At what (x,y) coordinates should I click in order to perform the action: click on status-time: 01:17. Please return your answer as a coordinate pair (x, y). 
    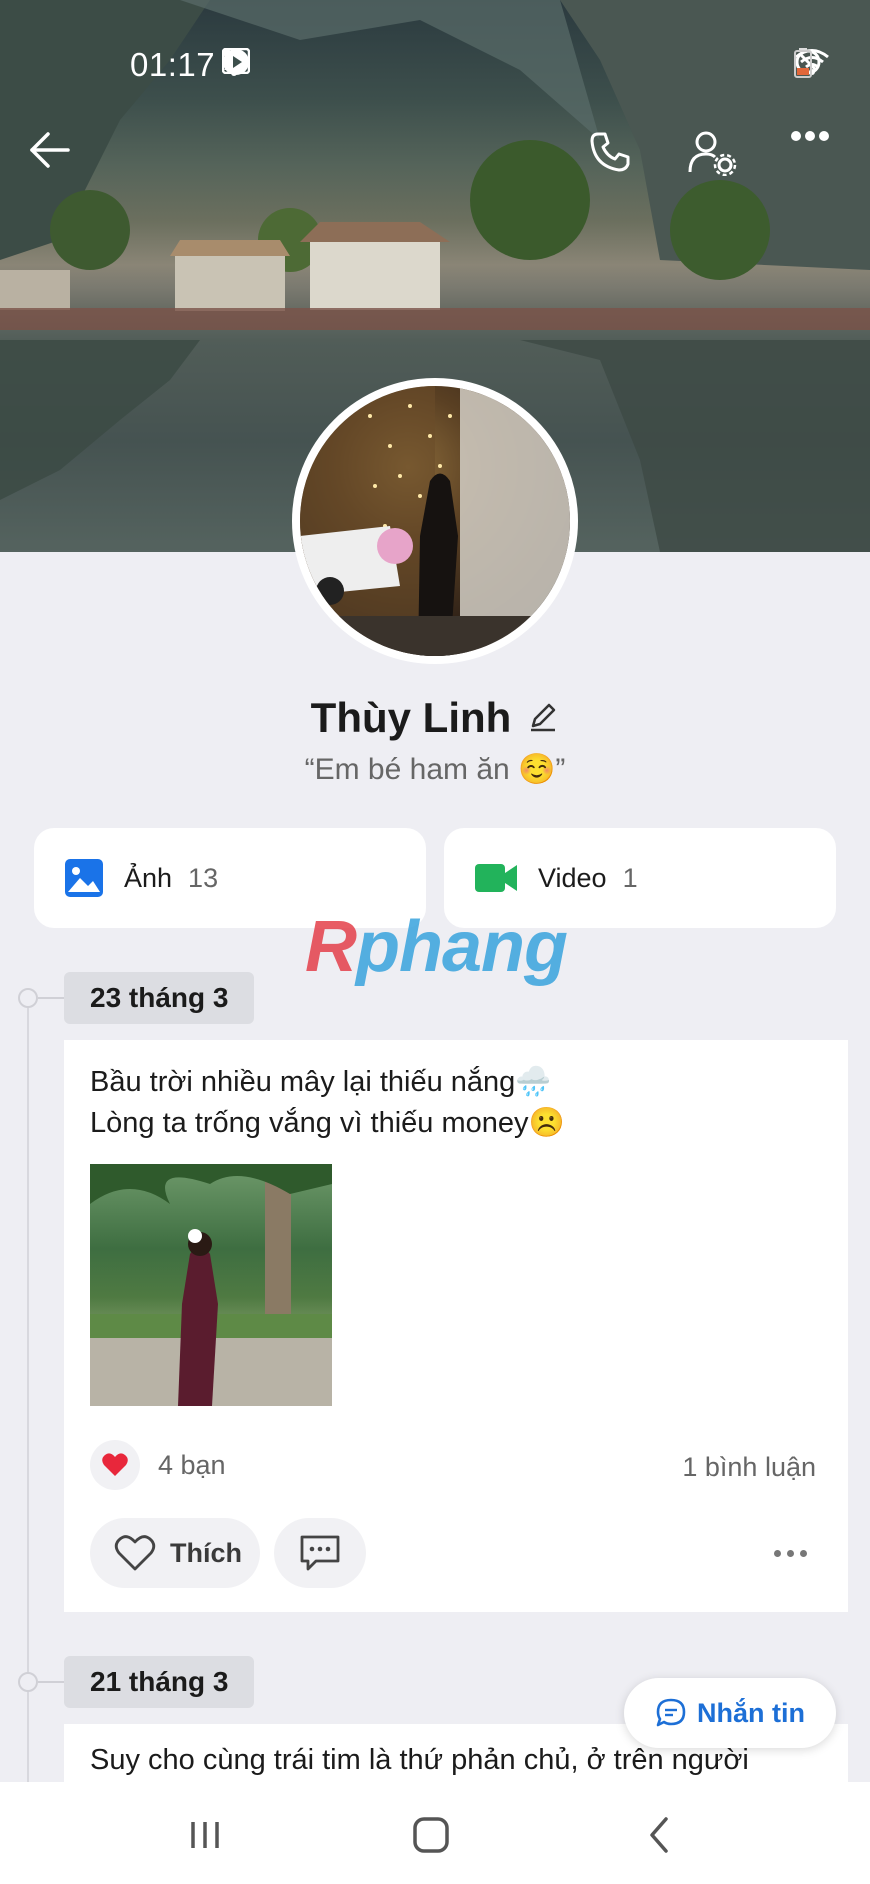
    Looking at the image, I should click on (173, 64).